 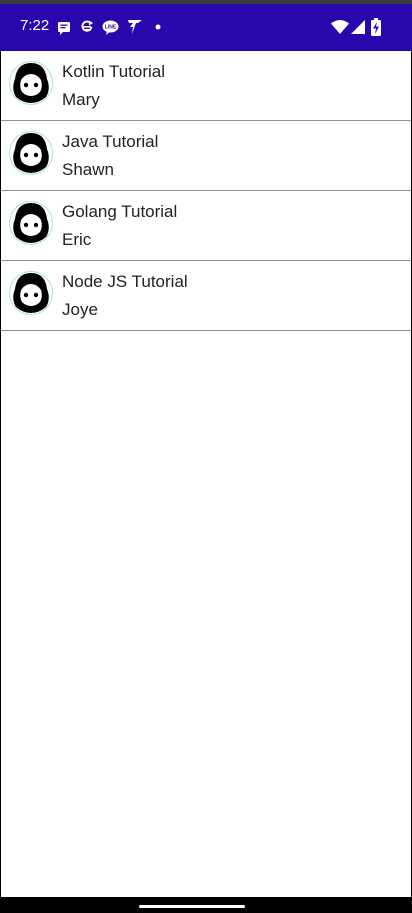 I want to click on list-item: Node JS Tutorial Joye, so click(x=206, y=296).